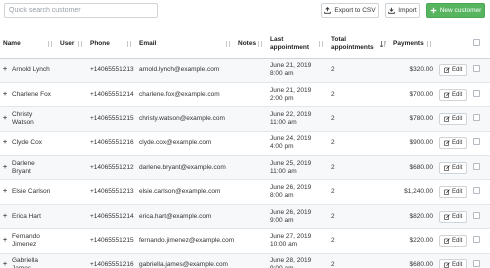  I want to click on cell-last-appointment: June 27, 2019 10:00 am, so click(297, 241).